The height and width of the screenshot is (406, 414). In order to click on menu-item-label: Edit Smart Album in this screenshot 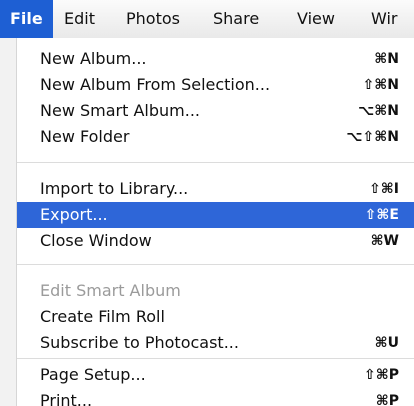, I will do `click(110, 290)`.